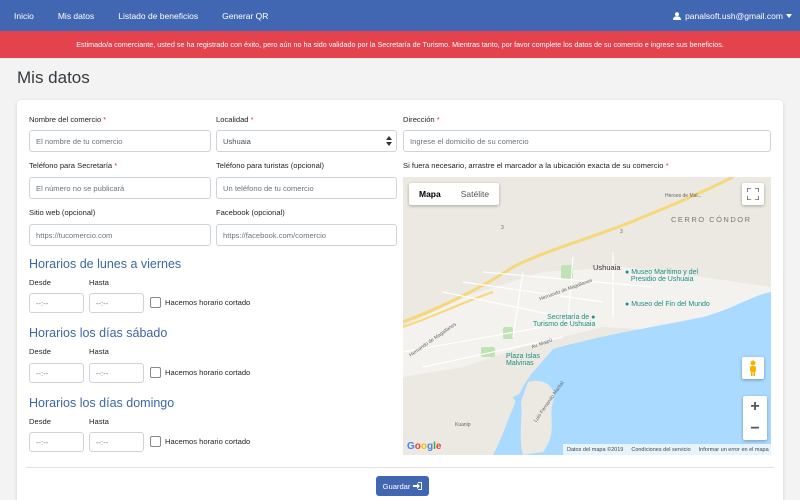  What do you see at coordinates (400, 467) in the screenshot?
I see `form-divider` at bounding box center [400, 467].